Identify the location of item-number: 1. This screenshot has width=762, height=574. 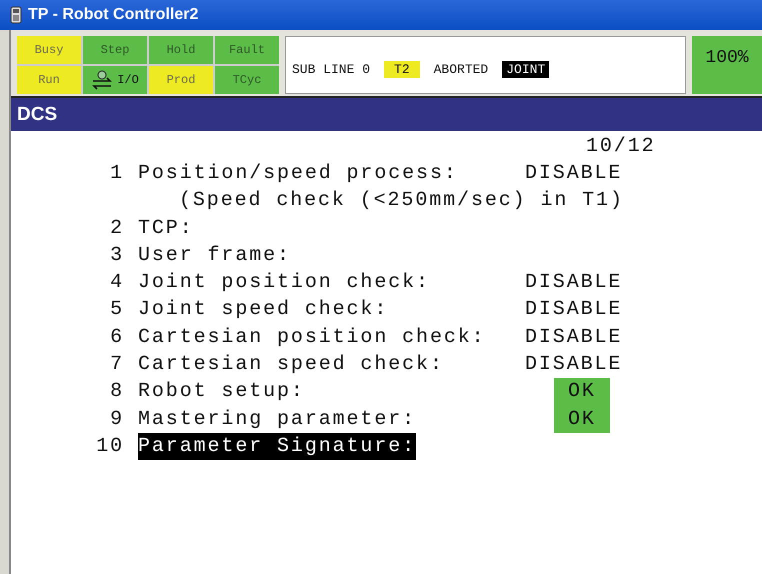
(117, 174).